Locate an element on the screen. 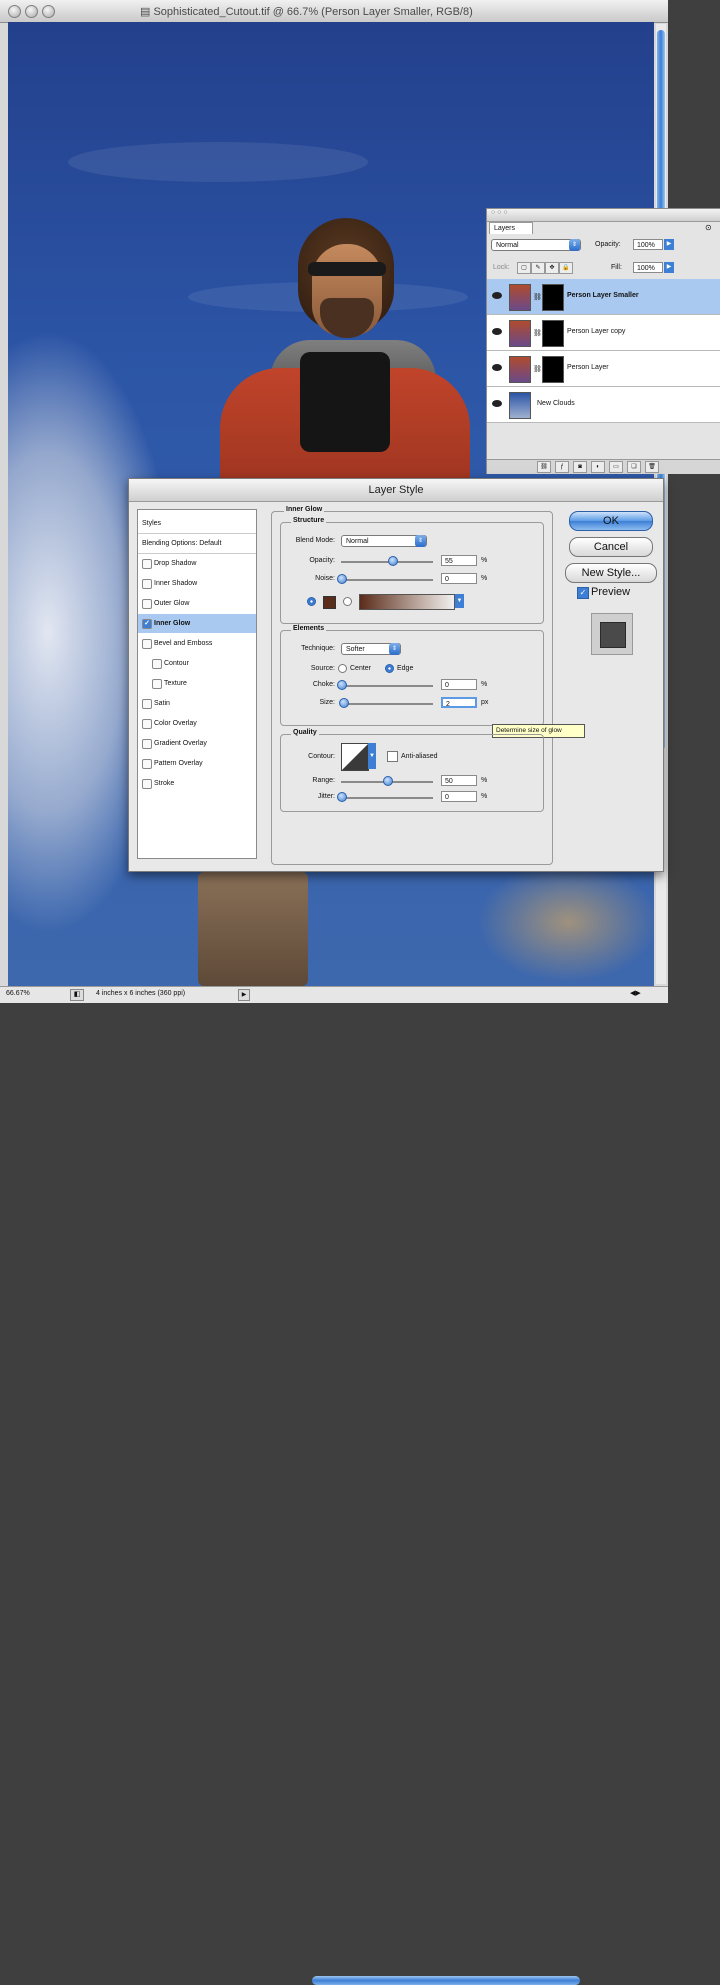  close-window-button is located at coordinates (14, 11).